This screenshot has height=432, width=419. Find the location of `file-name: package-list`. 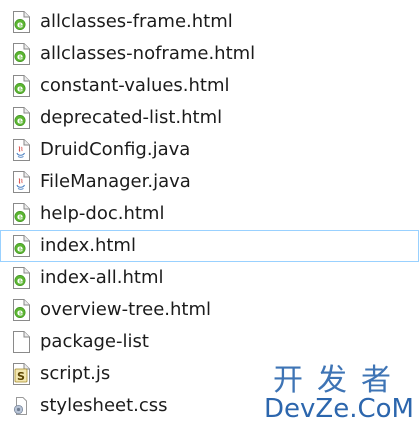

file-name: package-list is located at coordinates (94, 341).